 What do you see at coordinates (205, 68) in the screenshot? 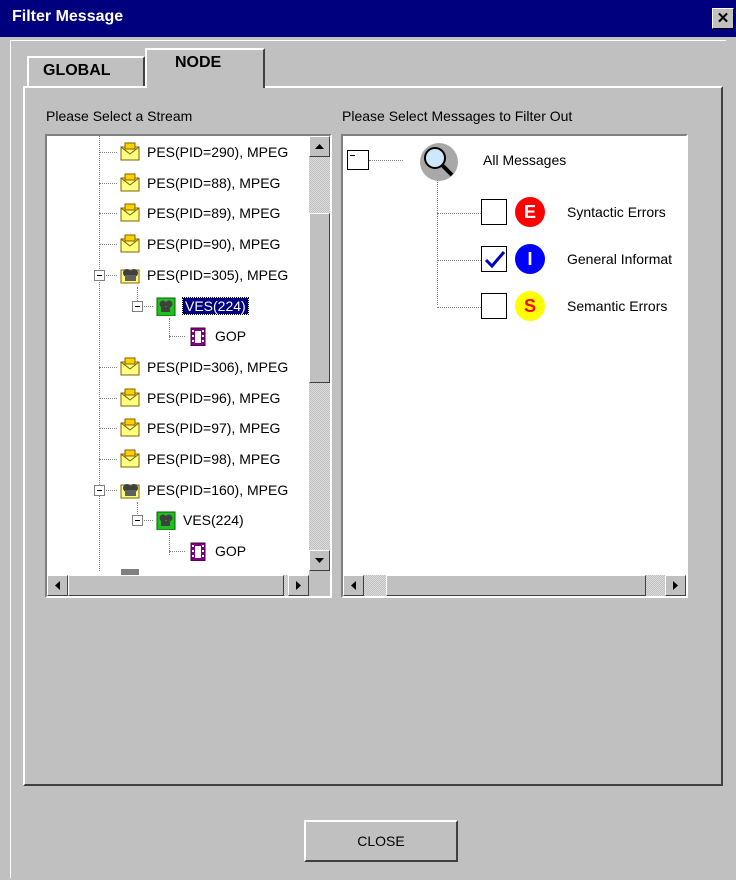
I see `tab-node: NODE` at bounding box center [205, 68].